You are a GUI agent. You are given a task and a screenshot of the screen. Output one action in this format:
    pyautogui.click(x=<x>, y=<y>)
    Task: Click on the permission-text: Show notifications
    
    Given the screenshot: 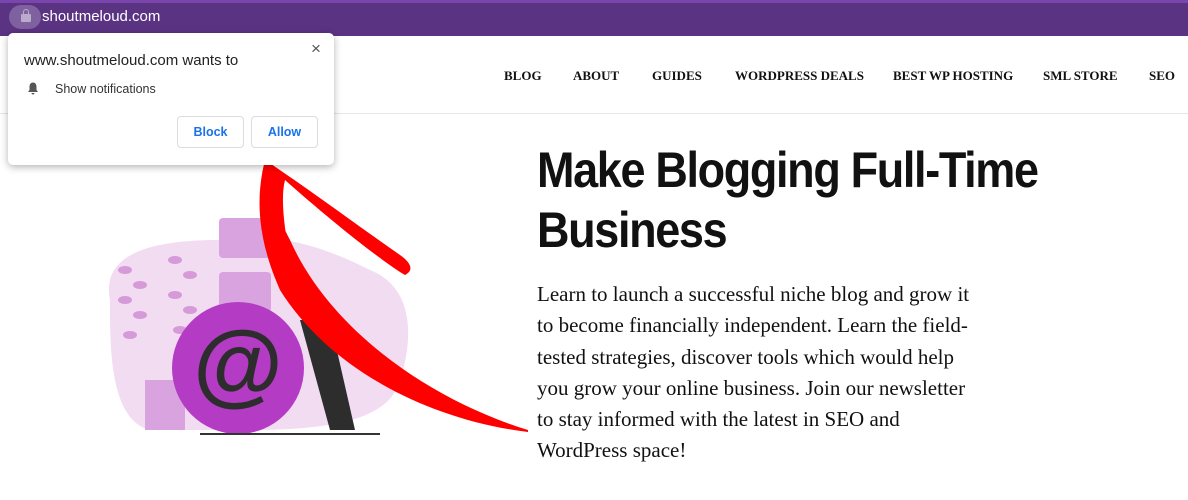 What is the action you would take?
    pyautogui.click(x=105, y=89)
    